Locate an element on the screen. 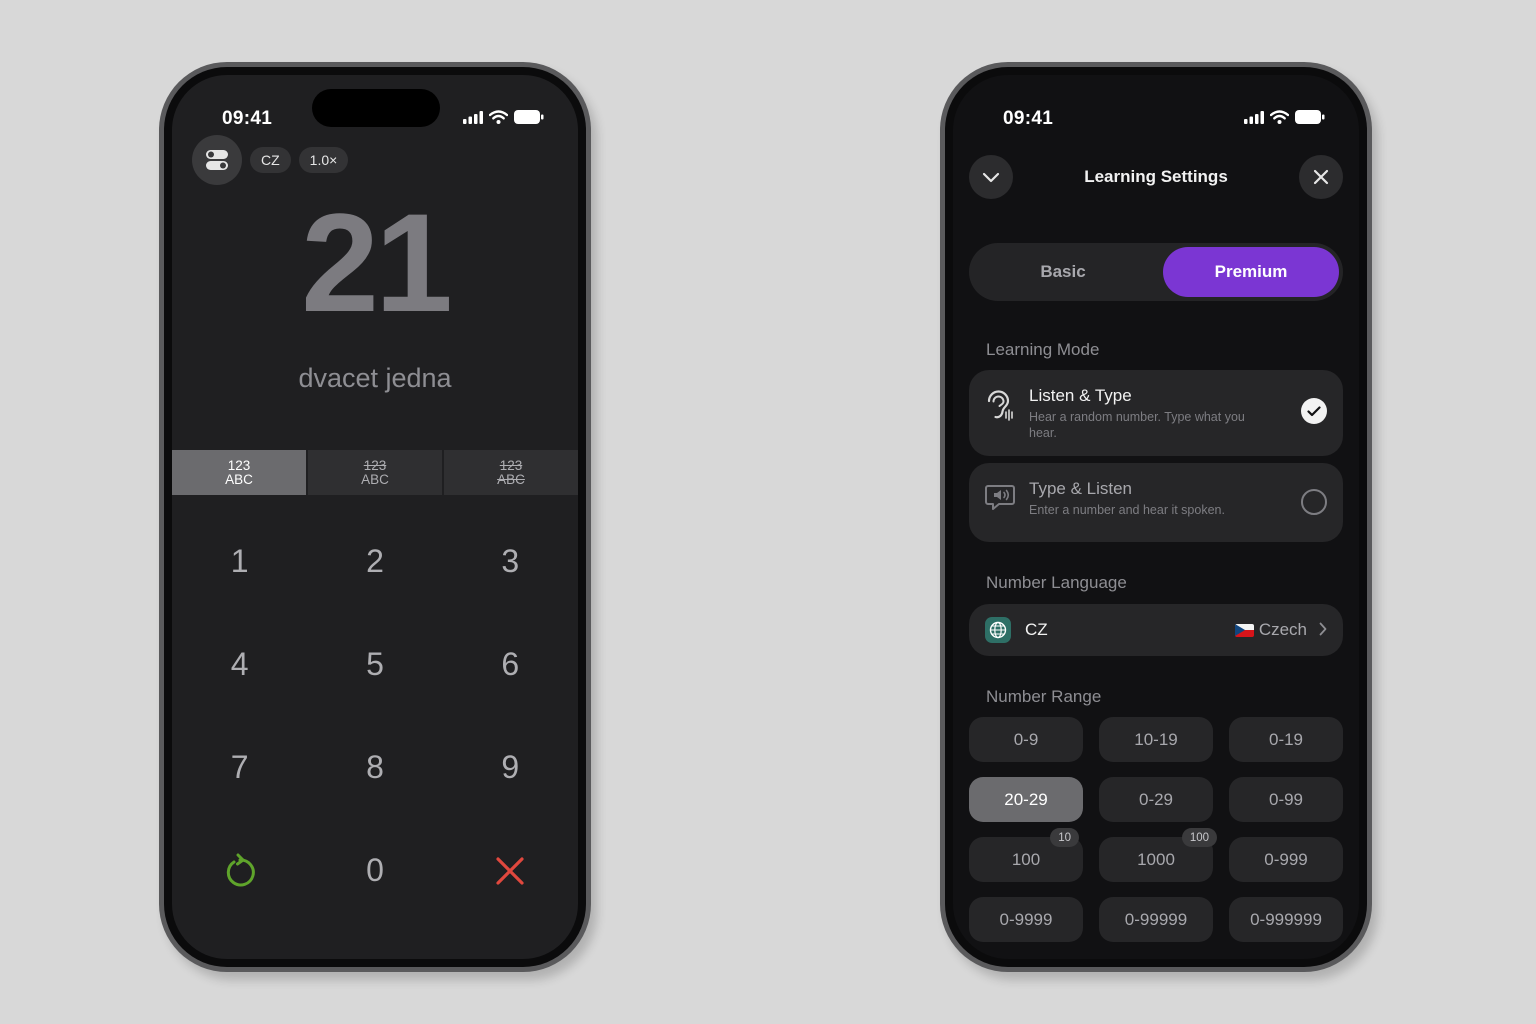 This screenshot has height=1024, width=1536. toggles-icon is located at coordinates (217, 160).